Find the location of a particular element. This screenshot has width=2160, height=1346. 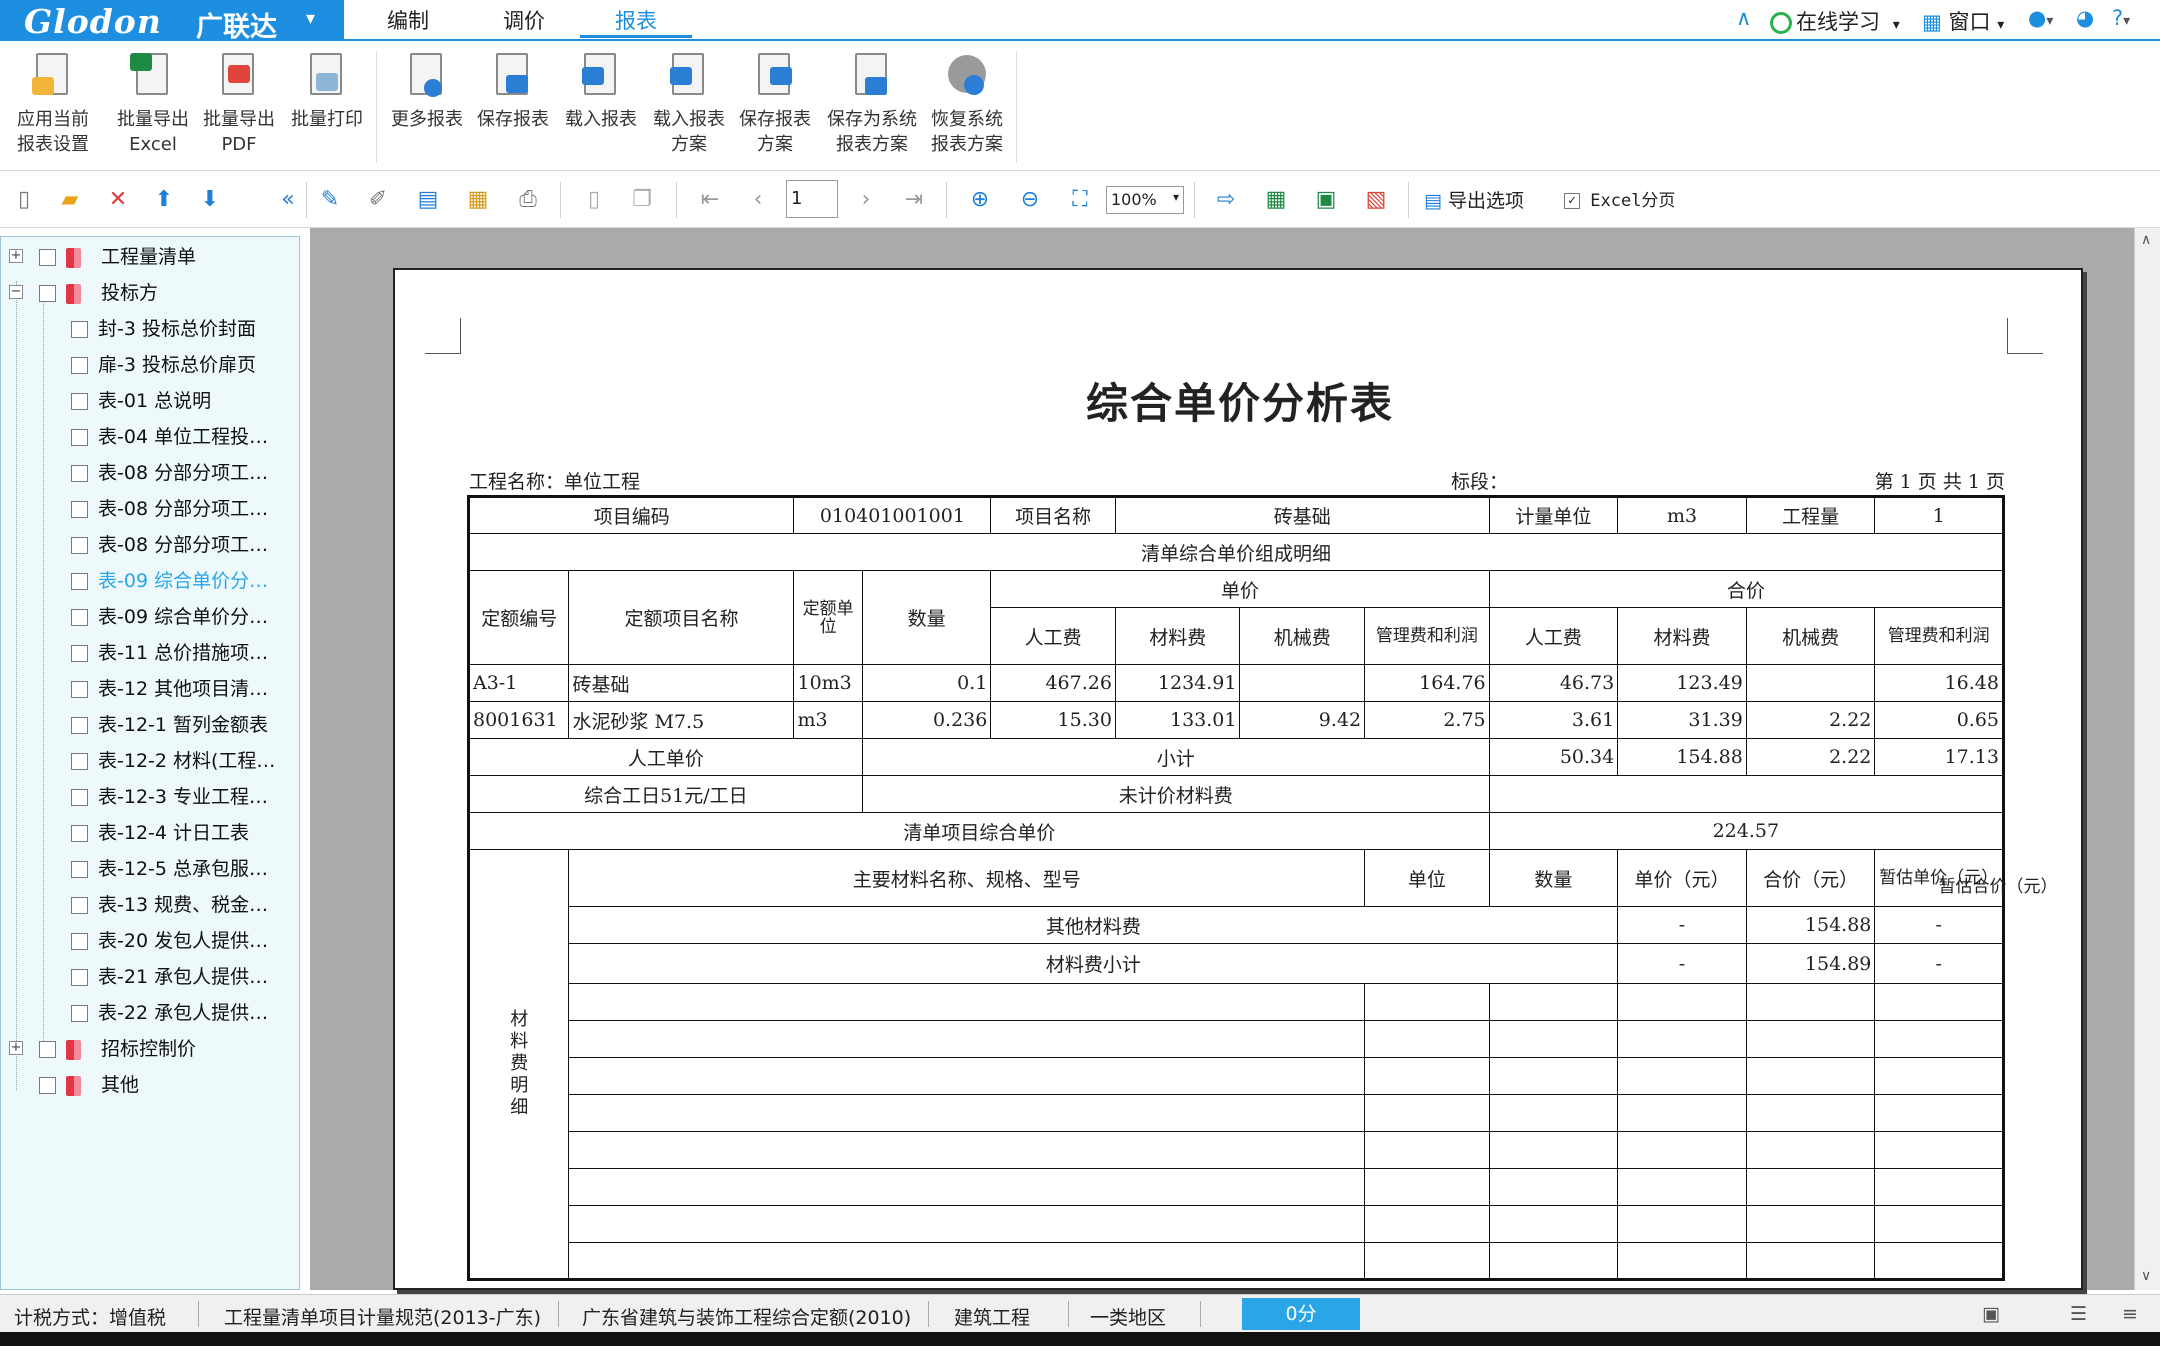

tab-price-adjust: 调价 is located at coordinates (524, 21).